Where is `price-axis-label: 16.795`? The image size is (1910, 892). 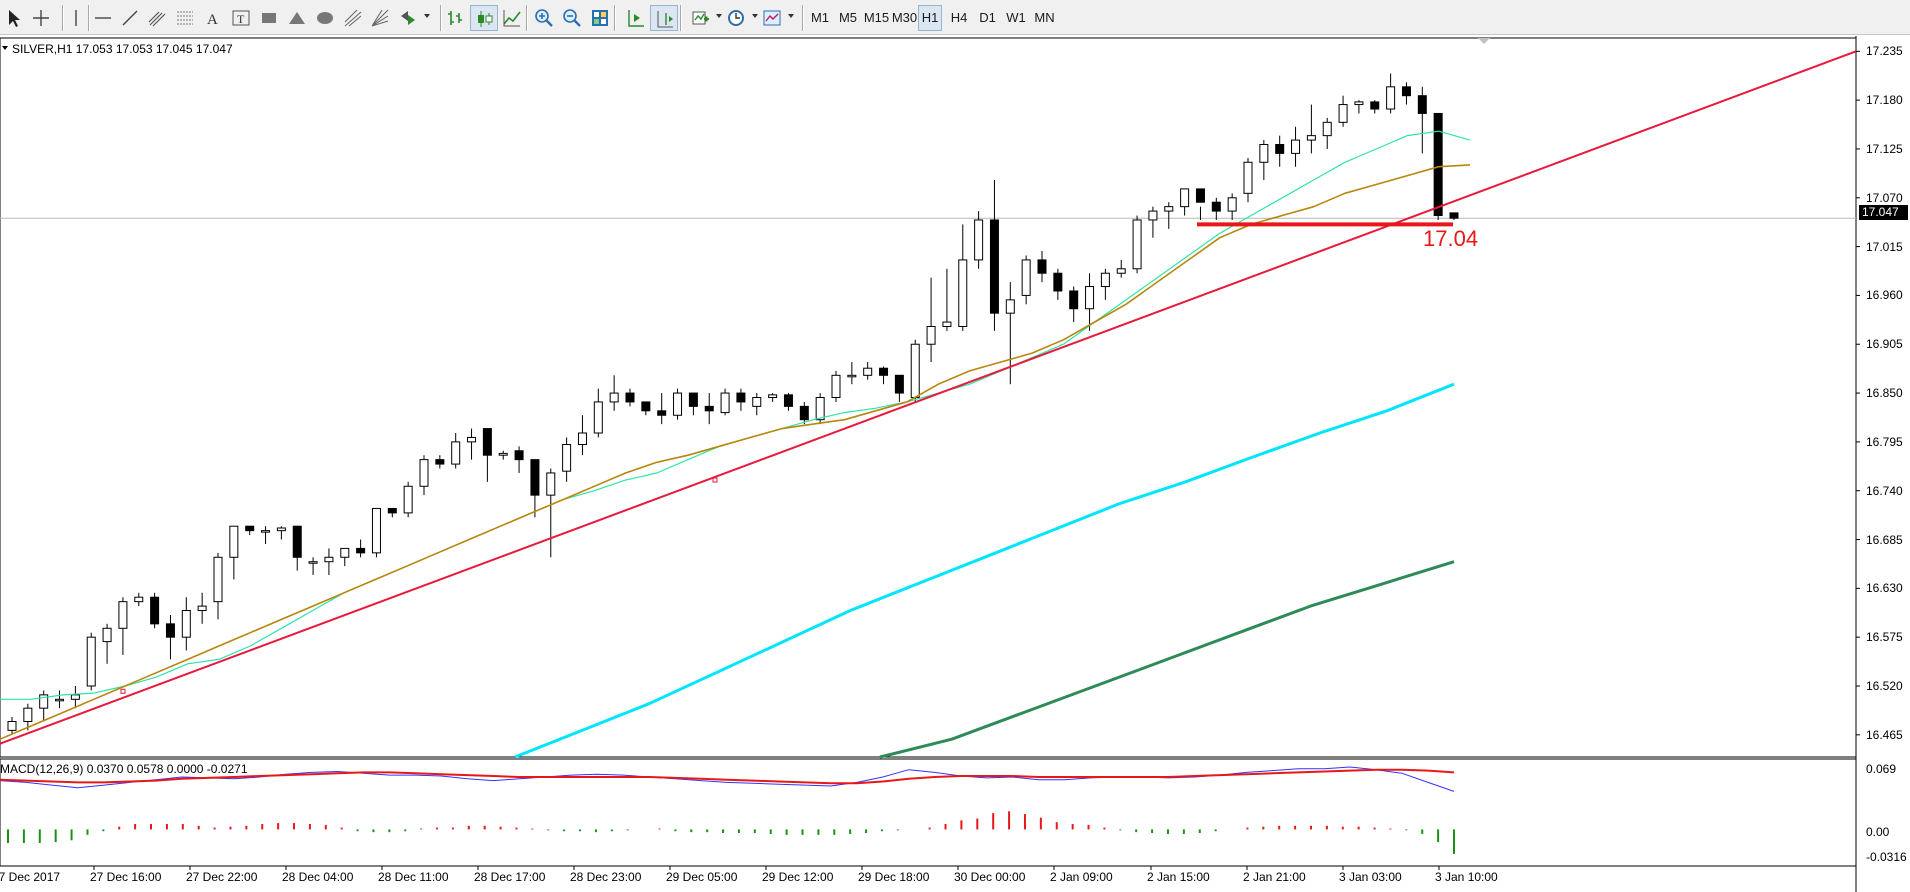 price-axis-label: 16.795 is located at coordinates (1884, 441).